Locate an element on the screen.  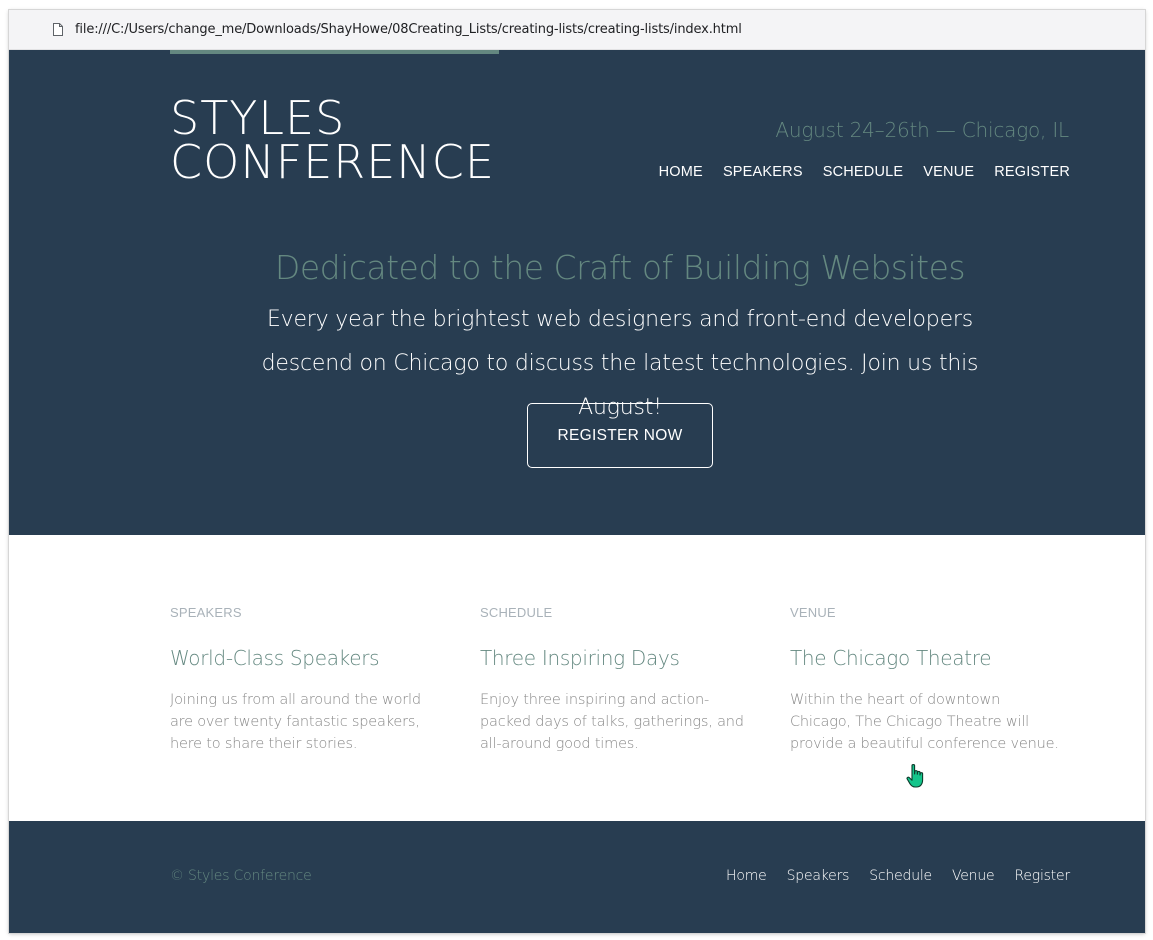
register-now-button: REGISTER NOW is located at coordinates (620, 435).